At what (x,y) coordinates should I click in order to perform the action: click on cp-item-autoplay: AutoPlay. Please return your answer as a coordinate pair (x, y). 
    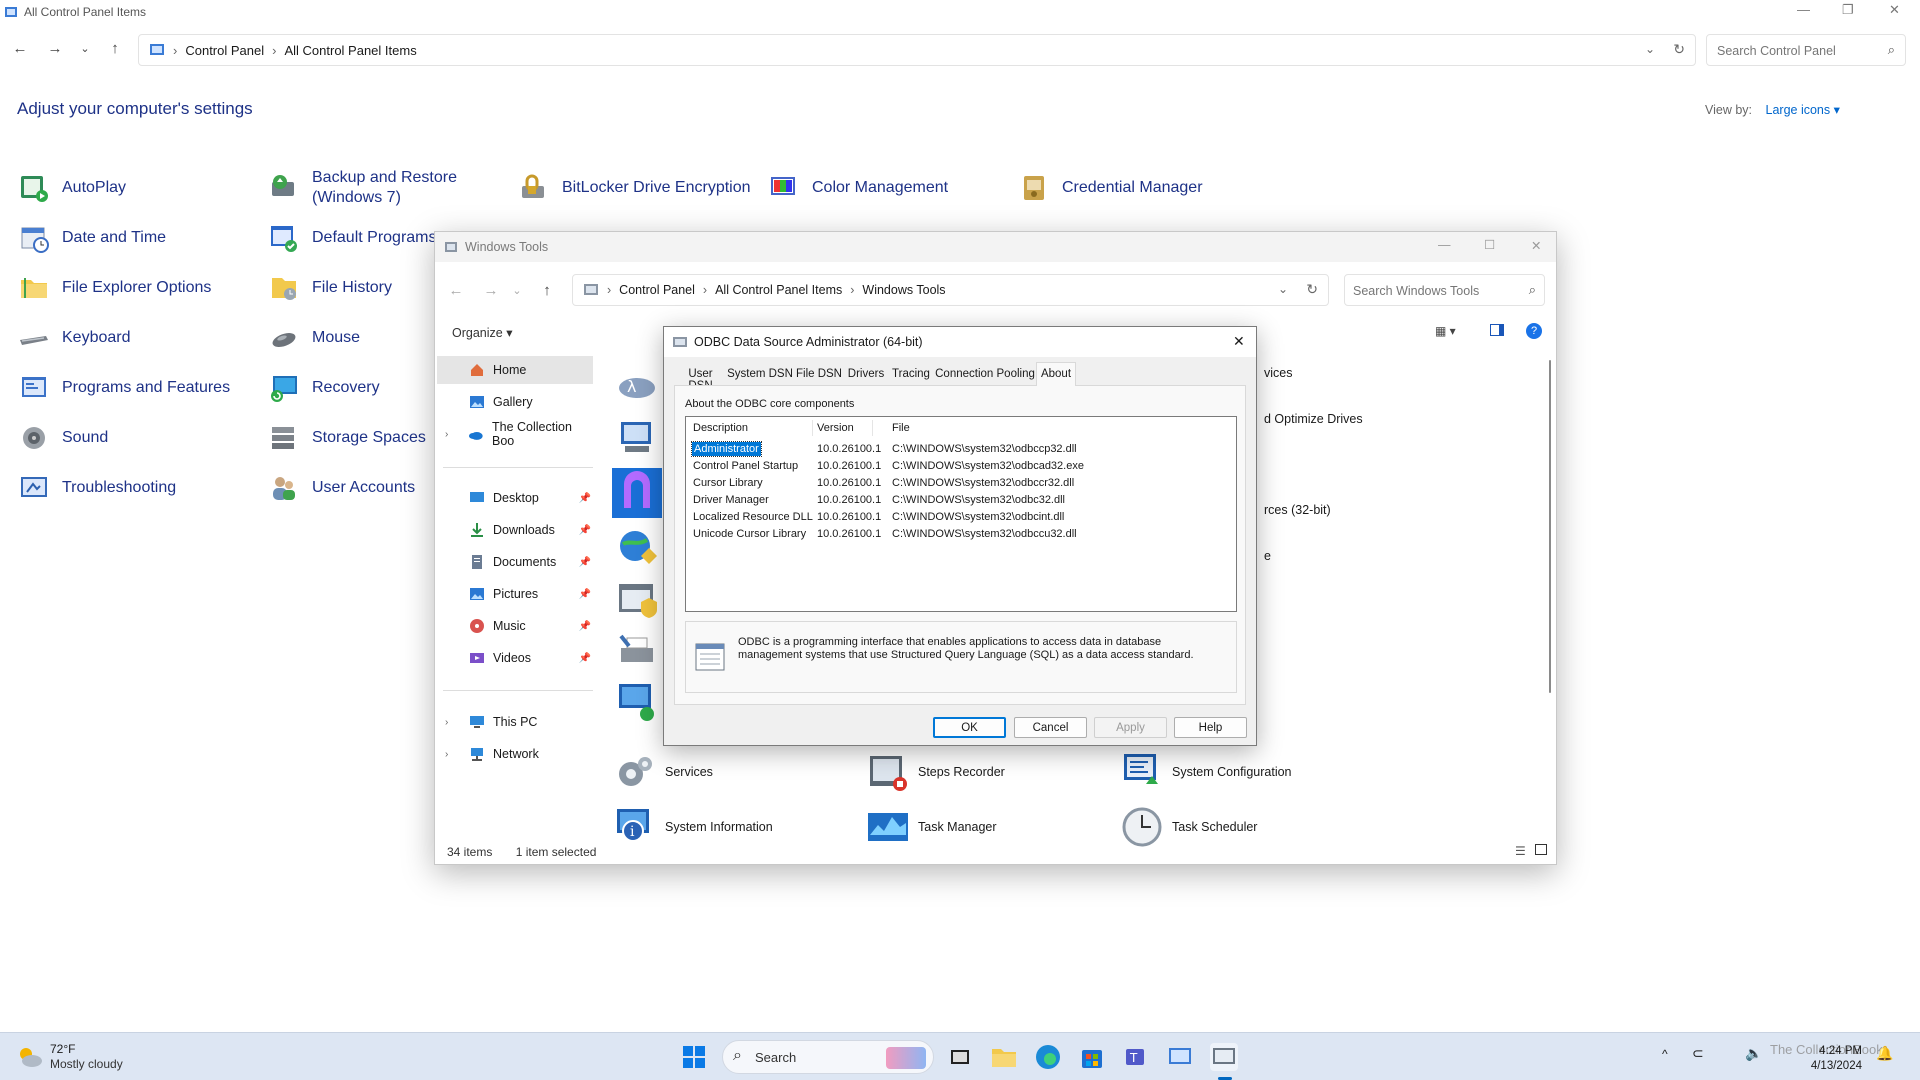
    Looking at the image, I should click on (72, 188).